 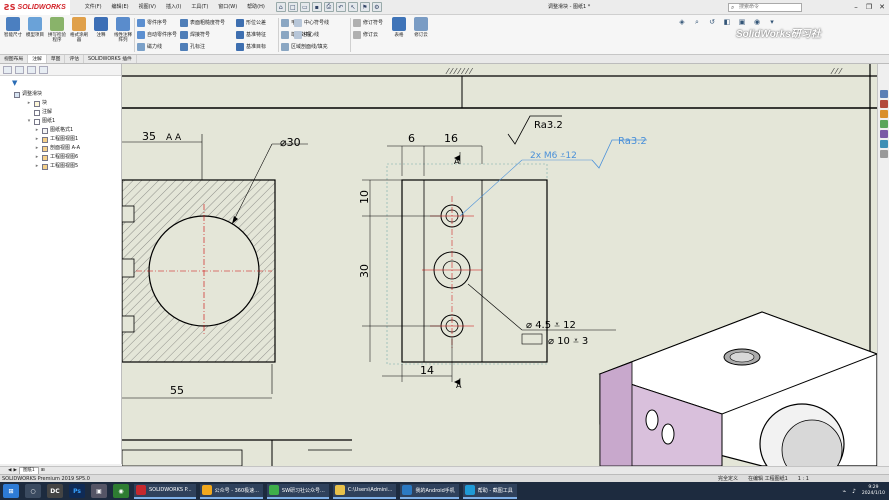 I want to click on options-icon: ⚙, so click(x=376, y=7).